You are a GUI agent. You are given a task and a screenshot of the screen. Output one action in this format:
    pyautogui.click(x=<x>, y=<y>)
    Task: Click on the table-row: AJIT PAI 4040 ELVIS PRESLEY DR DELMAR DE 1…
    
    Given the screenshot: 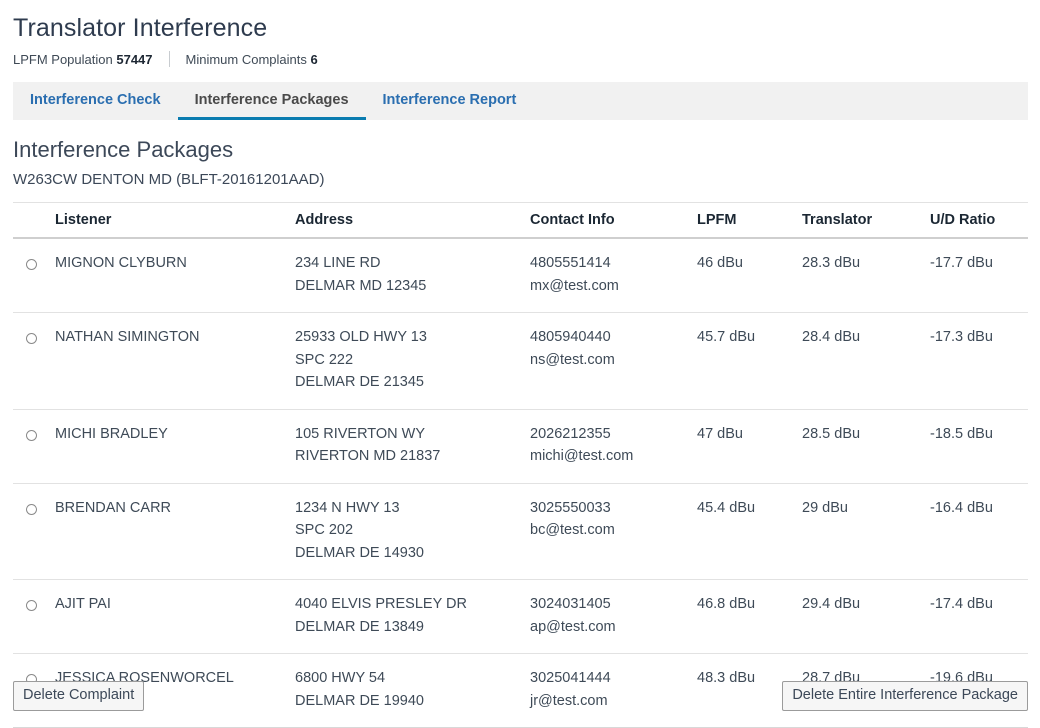 What is the action you would take?
    pyautogui.click(x=520, y=616)
    